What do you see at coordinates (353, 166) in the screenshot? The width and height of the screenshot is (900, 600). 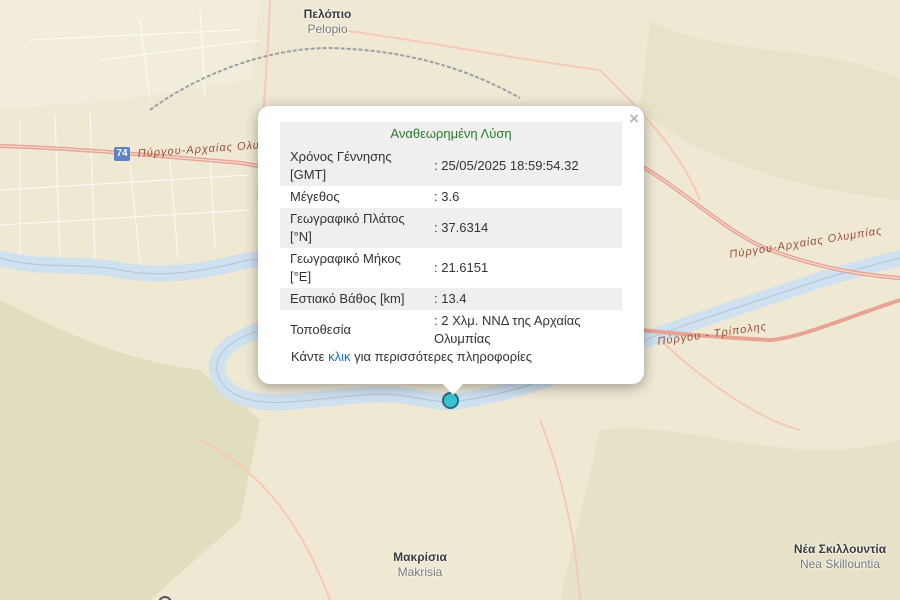 I see `row-label: Χρόνος Γέννησης [GMT]` at bounding box center [353, 166].